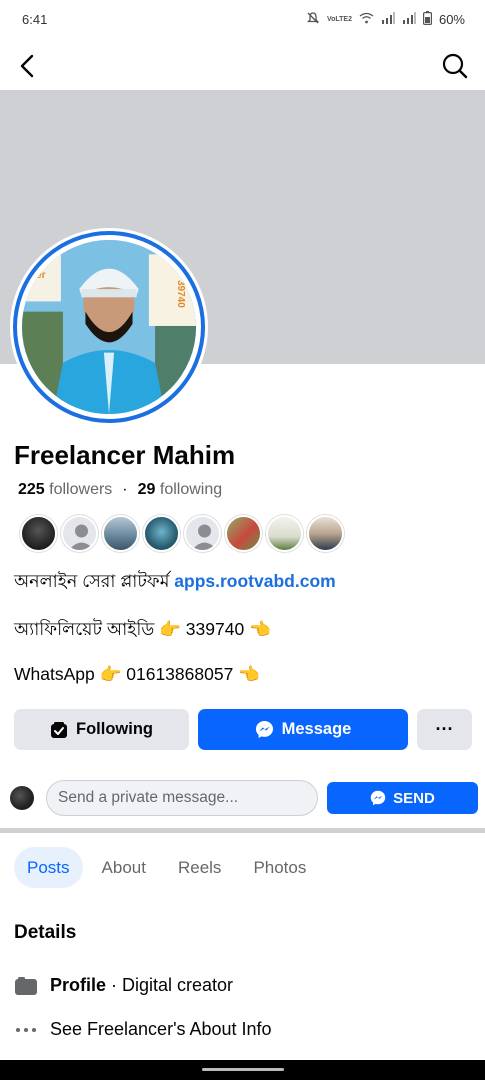  I want to click on following-check-icon, so click(59, 729).